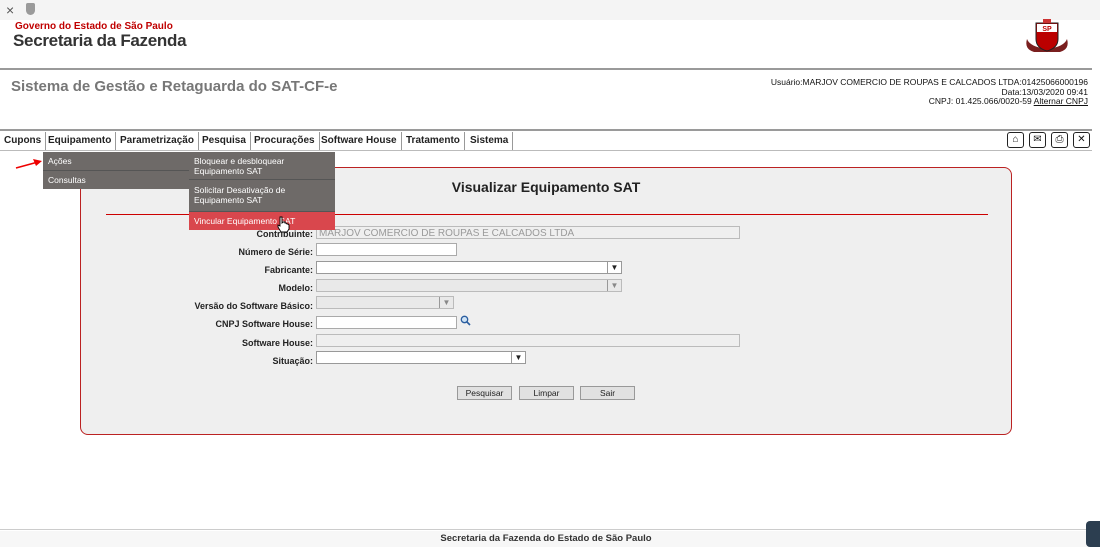 This screenshot has width=1100, height=547. What do you see at coordinates (277, 343) in the screenshot?
I see `software-house-label: Software House:` at bounding box center [277, 343].